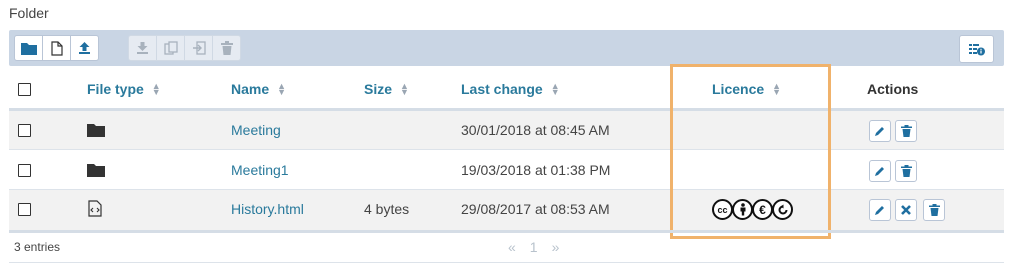  I want to click on new-folder-button, so click(28, 48).